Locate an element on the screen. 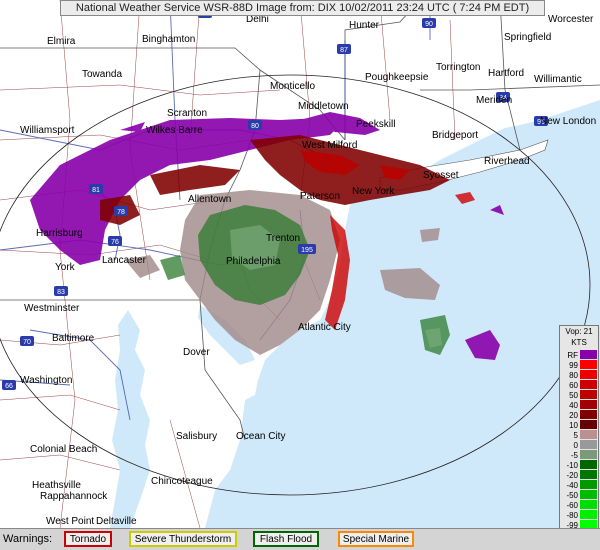 The height and width of the screenshot is (550, 600). city-label: Deltaville is located at coordinates (116, 521).